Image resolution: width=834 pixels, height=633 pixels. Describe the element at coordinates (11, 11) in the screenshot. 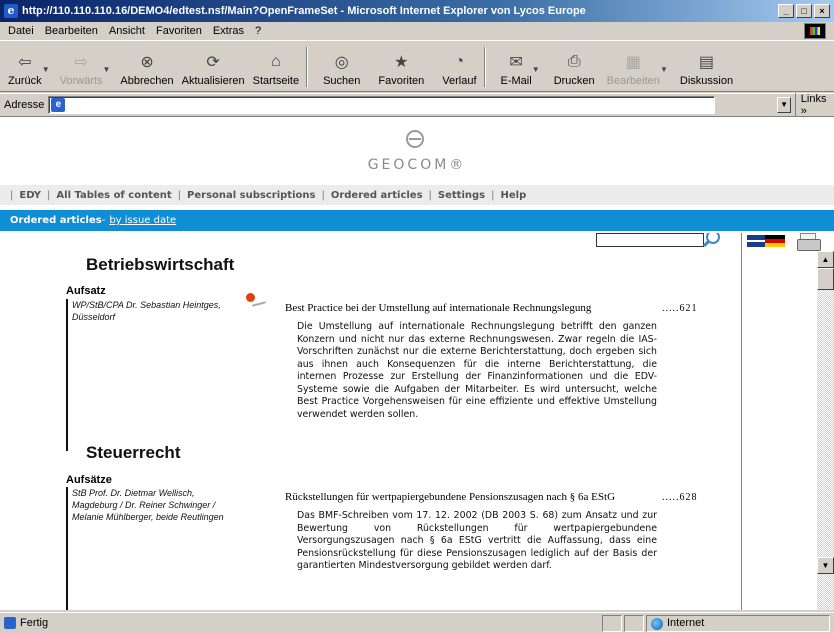

I see `ie-icon: e` at that location.